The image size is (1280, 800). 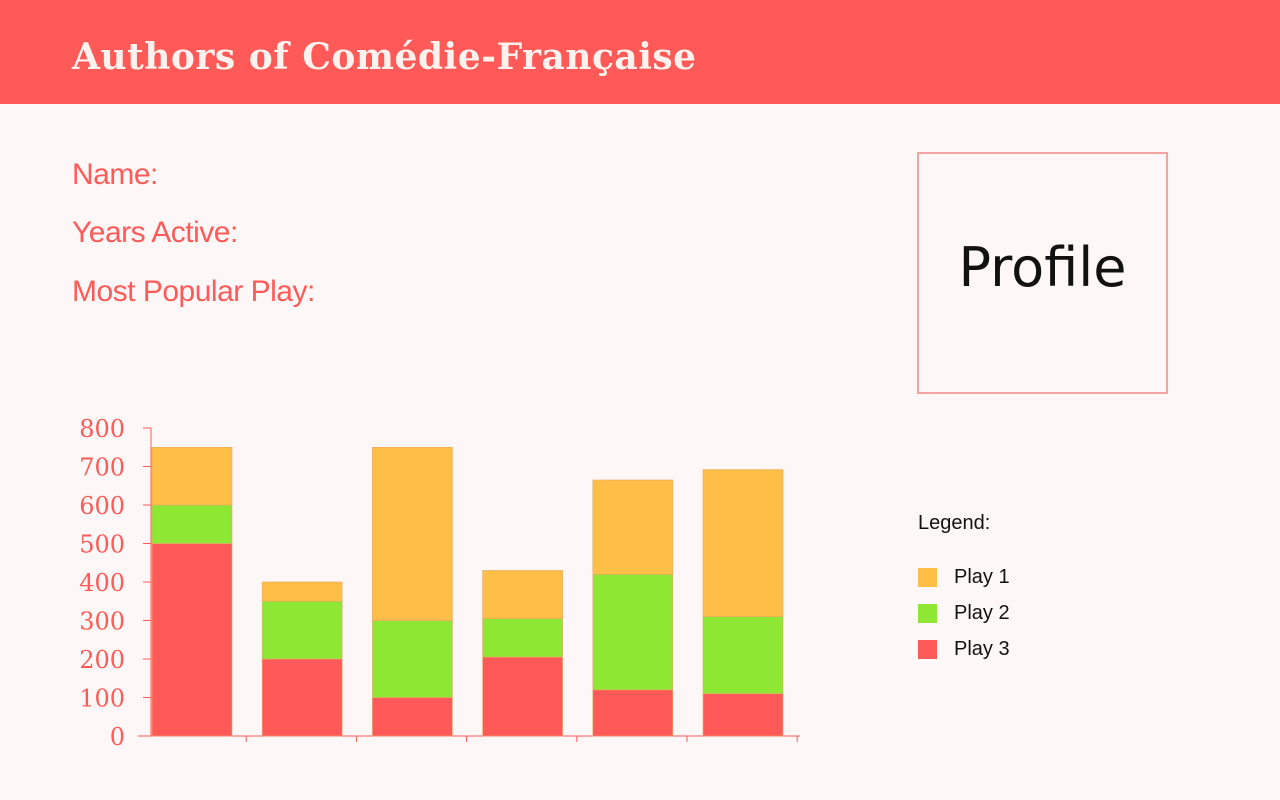 I want to click on y-tick-label: 800, so click(x=102, y=429).